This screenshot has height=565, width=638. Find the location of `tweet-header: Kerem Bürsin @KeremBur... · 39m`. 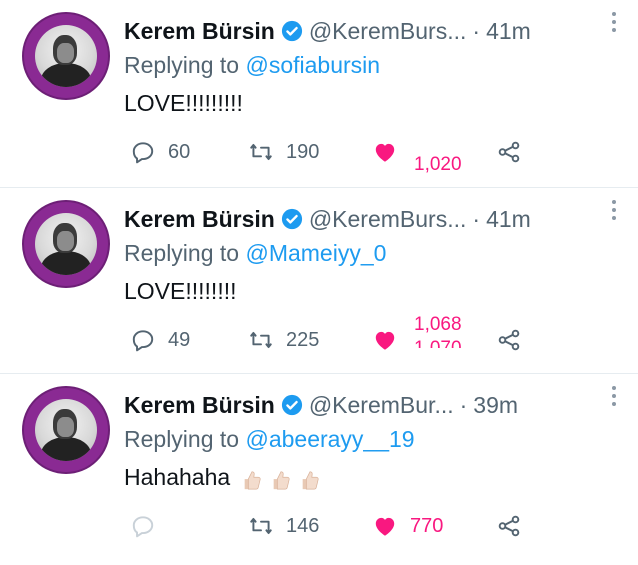

tweet-header: Kerem Bürsin @KeremBur... · 39m is located at coordinates (374, 405).